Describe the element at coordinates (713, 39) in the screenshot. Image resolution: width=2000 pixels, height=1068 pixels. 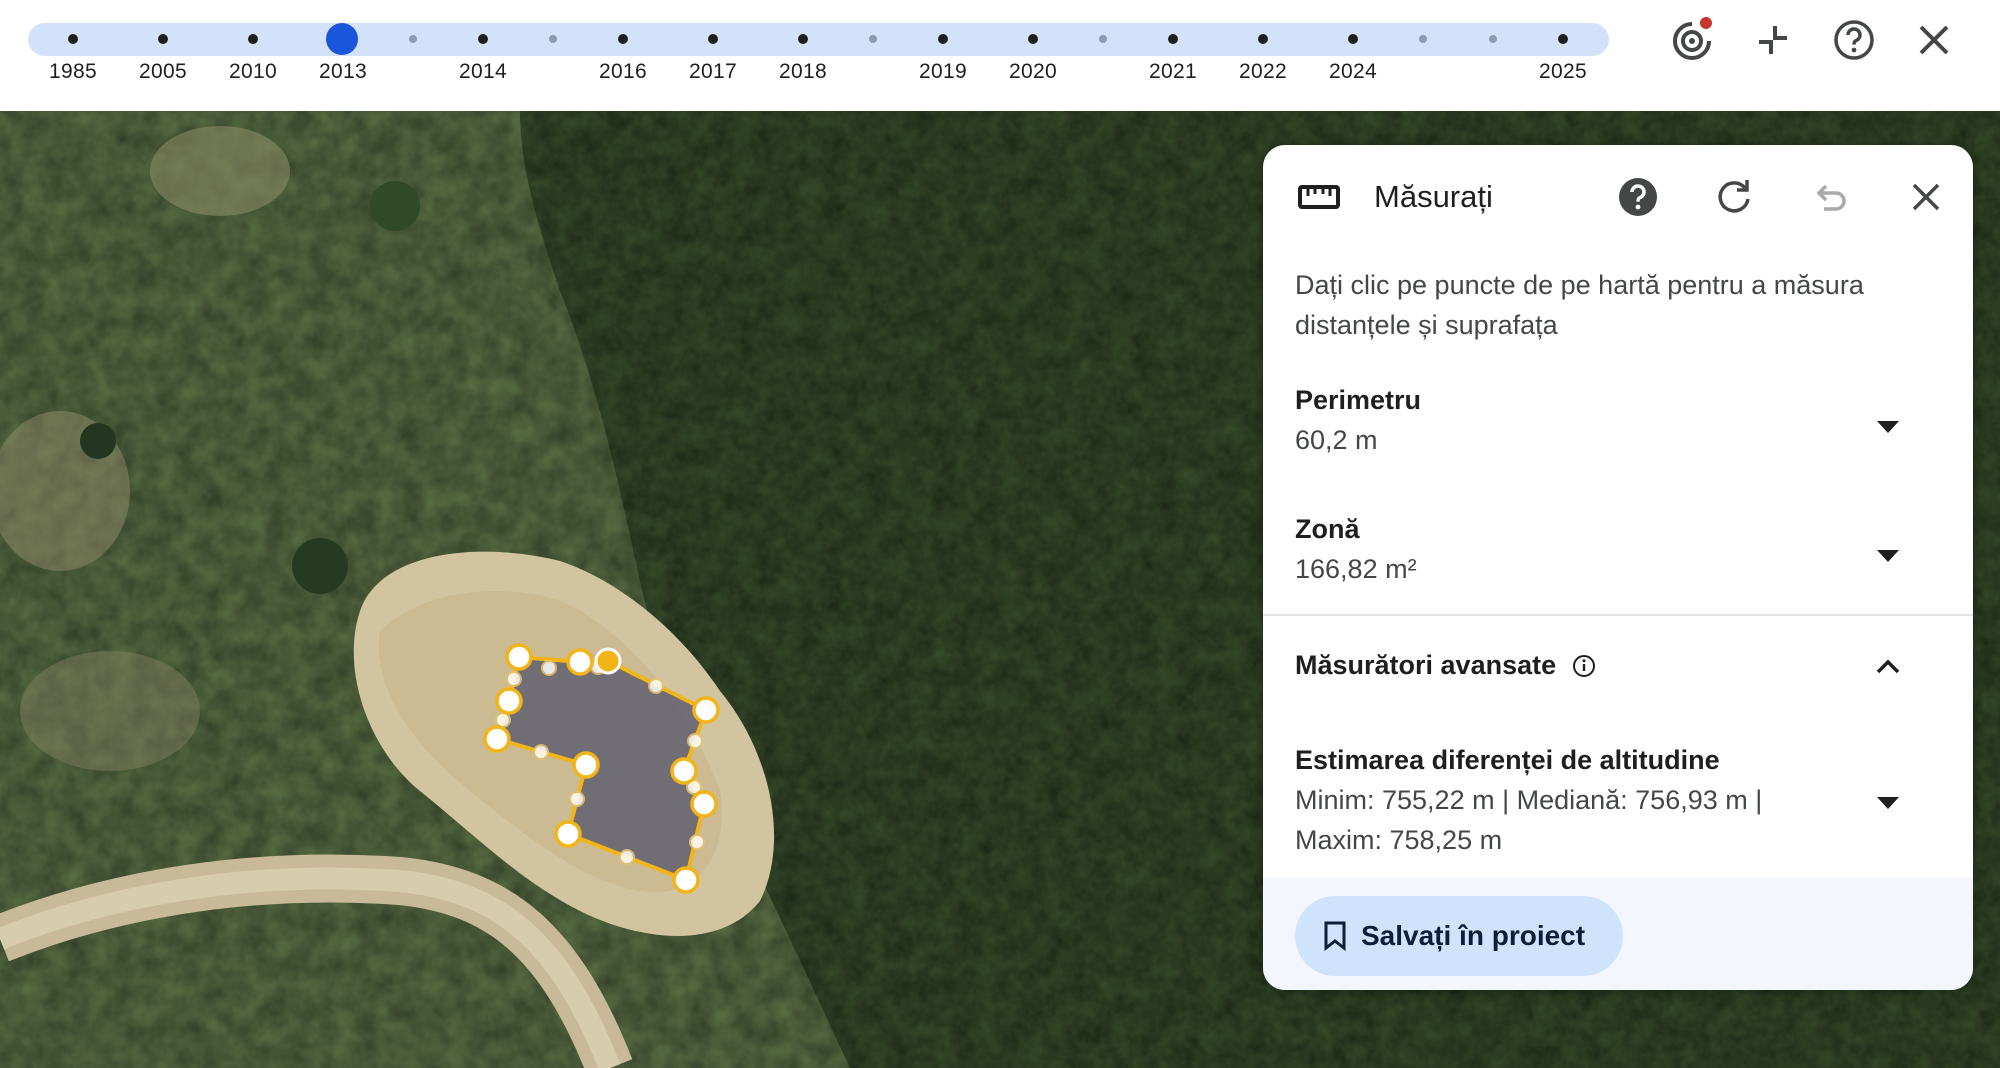
I see `timeline-dot-2017` at that location.